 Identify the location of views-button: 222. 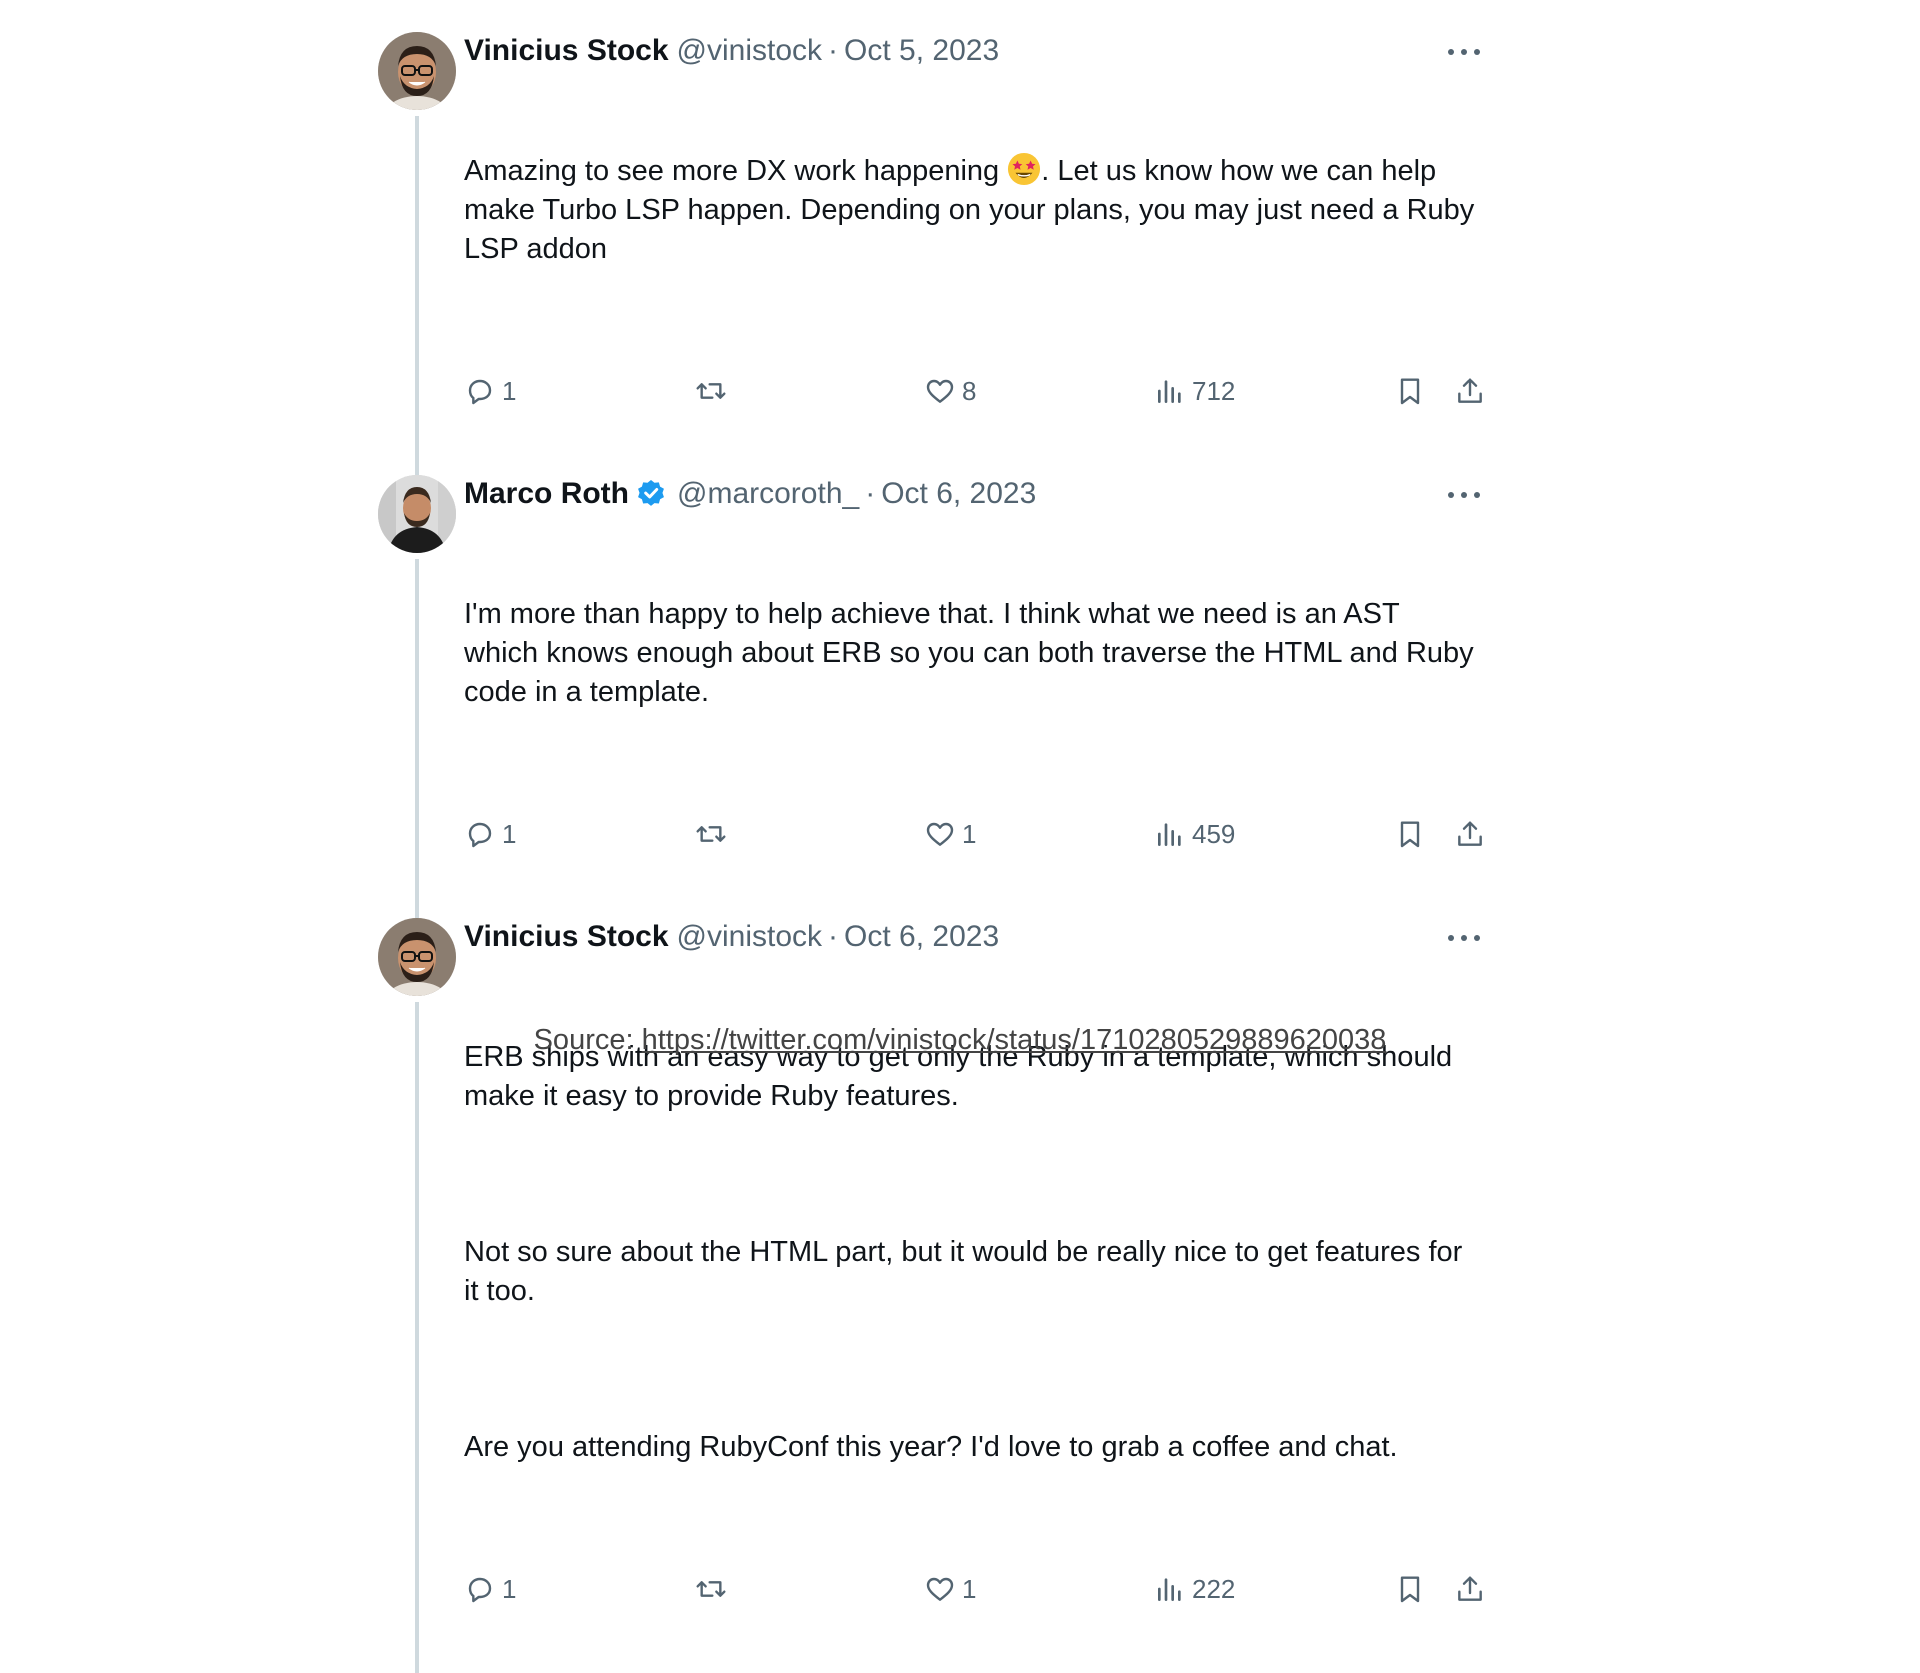
(1194, 1589).